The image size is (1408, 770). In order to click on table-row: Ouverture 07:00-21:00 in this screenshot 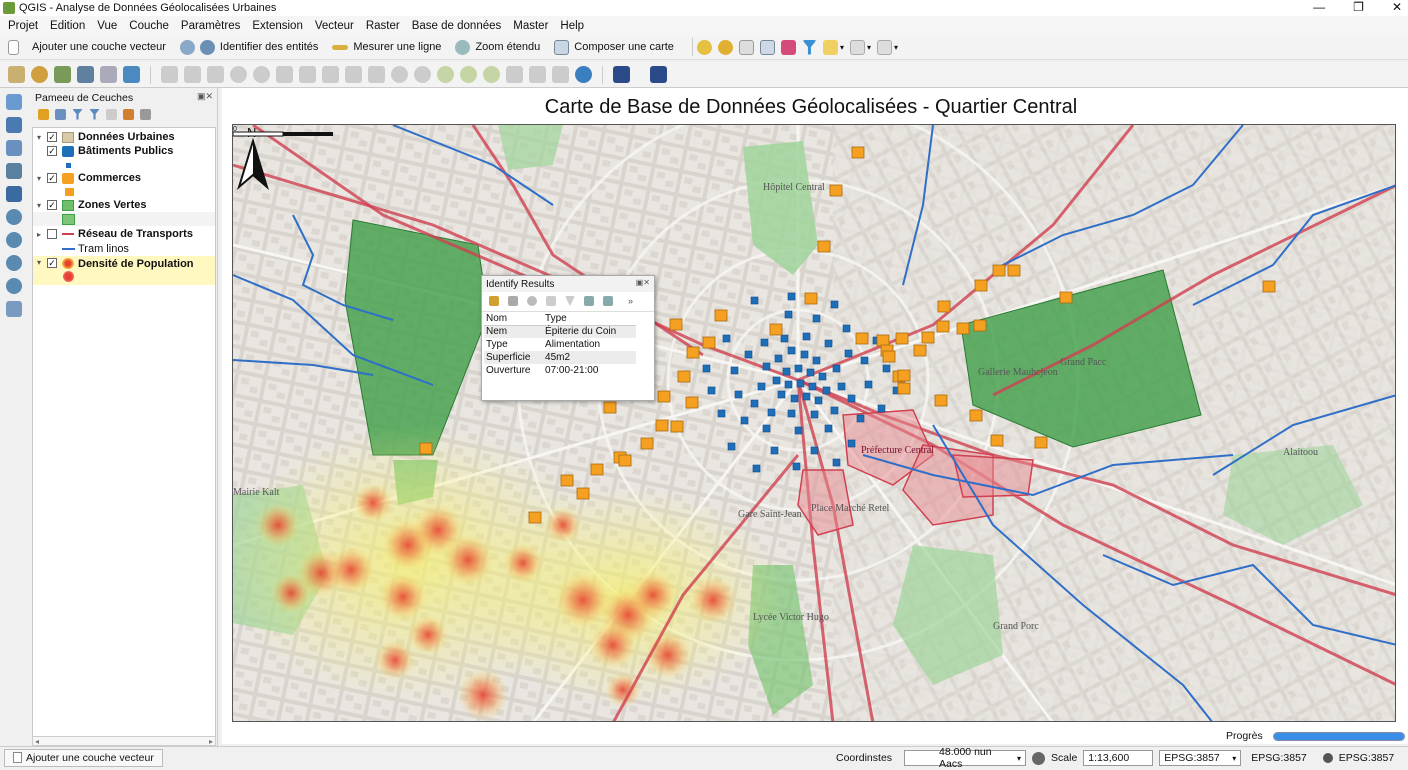, I will do `click(560, 370)`.